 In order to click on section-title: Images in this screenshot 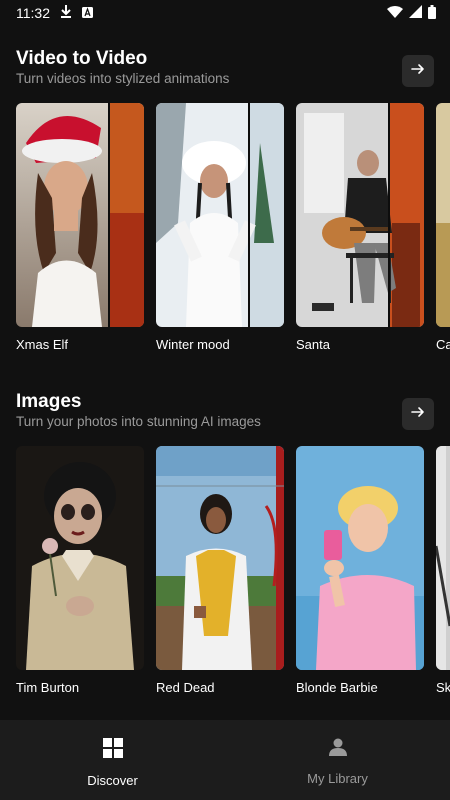, I will do `click(49, 401)`.